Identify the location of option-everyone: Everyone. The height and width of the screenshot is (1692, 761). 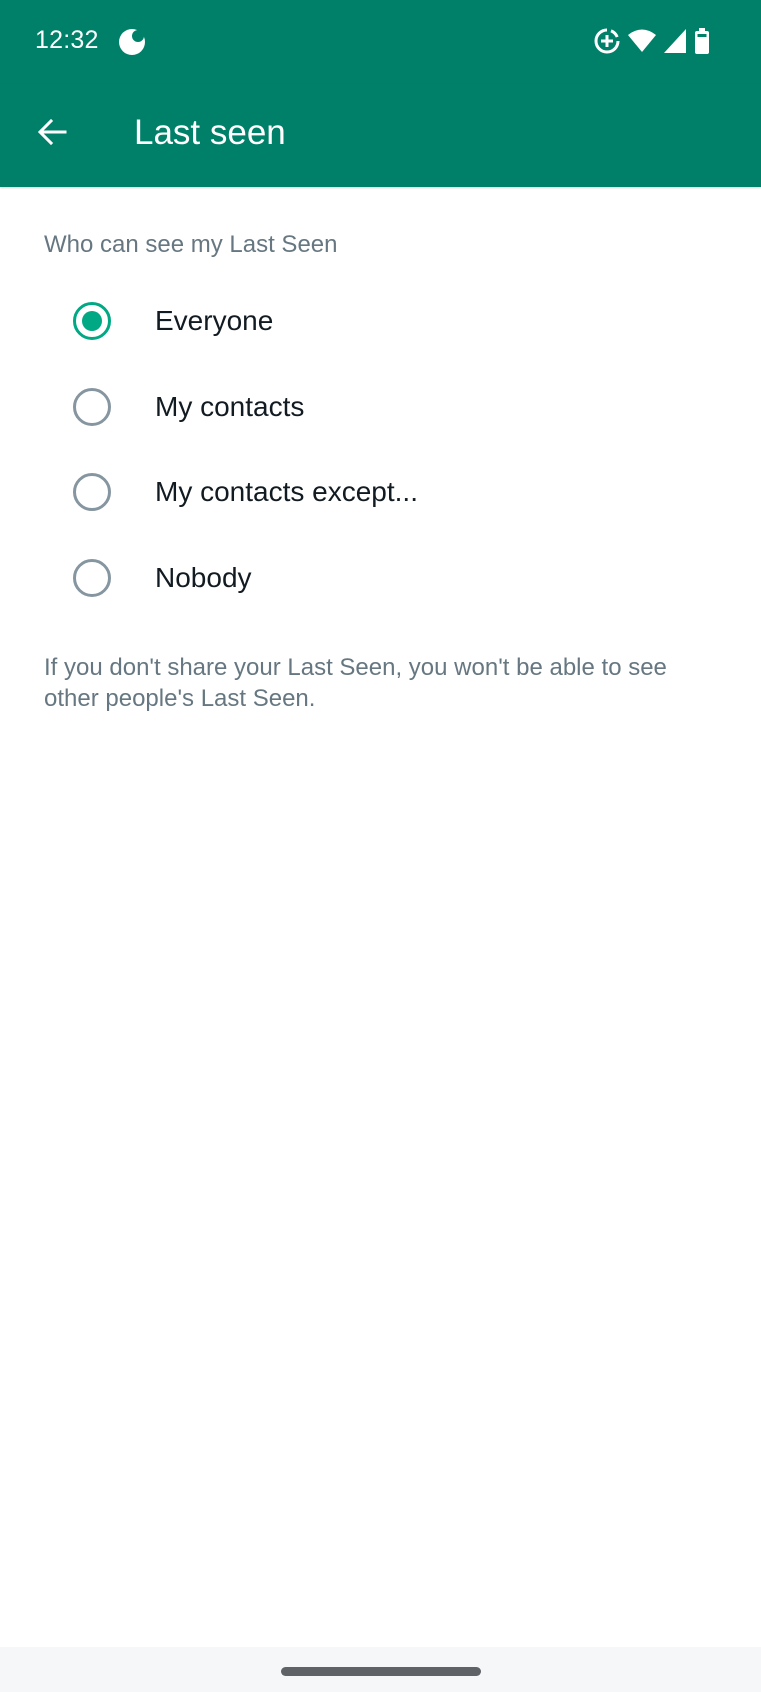
(380, 320).